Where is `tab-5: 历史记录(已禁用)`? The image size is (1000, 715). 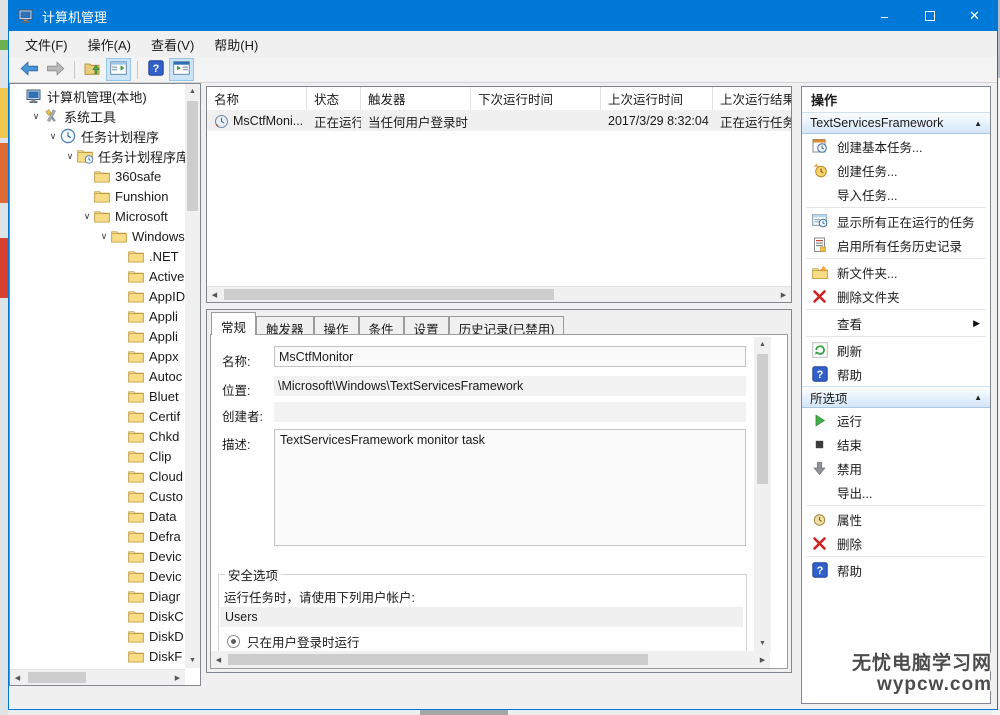 tab-5: 历史记录(已禁用) is located at coordinates (506, 326).